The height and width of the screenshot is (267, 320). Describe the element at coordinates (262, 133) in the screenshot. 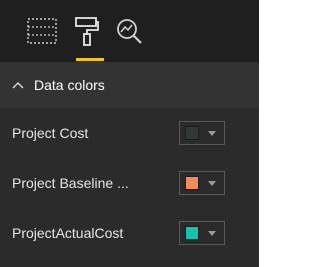

I see `scrollbar-track` at that location.